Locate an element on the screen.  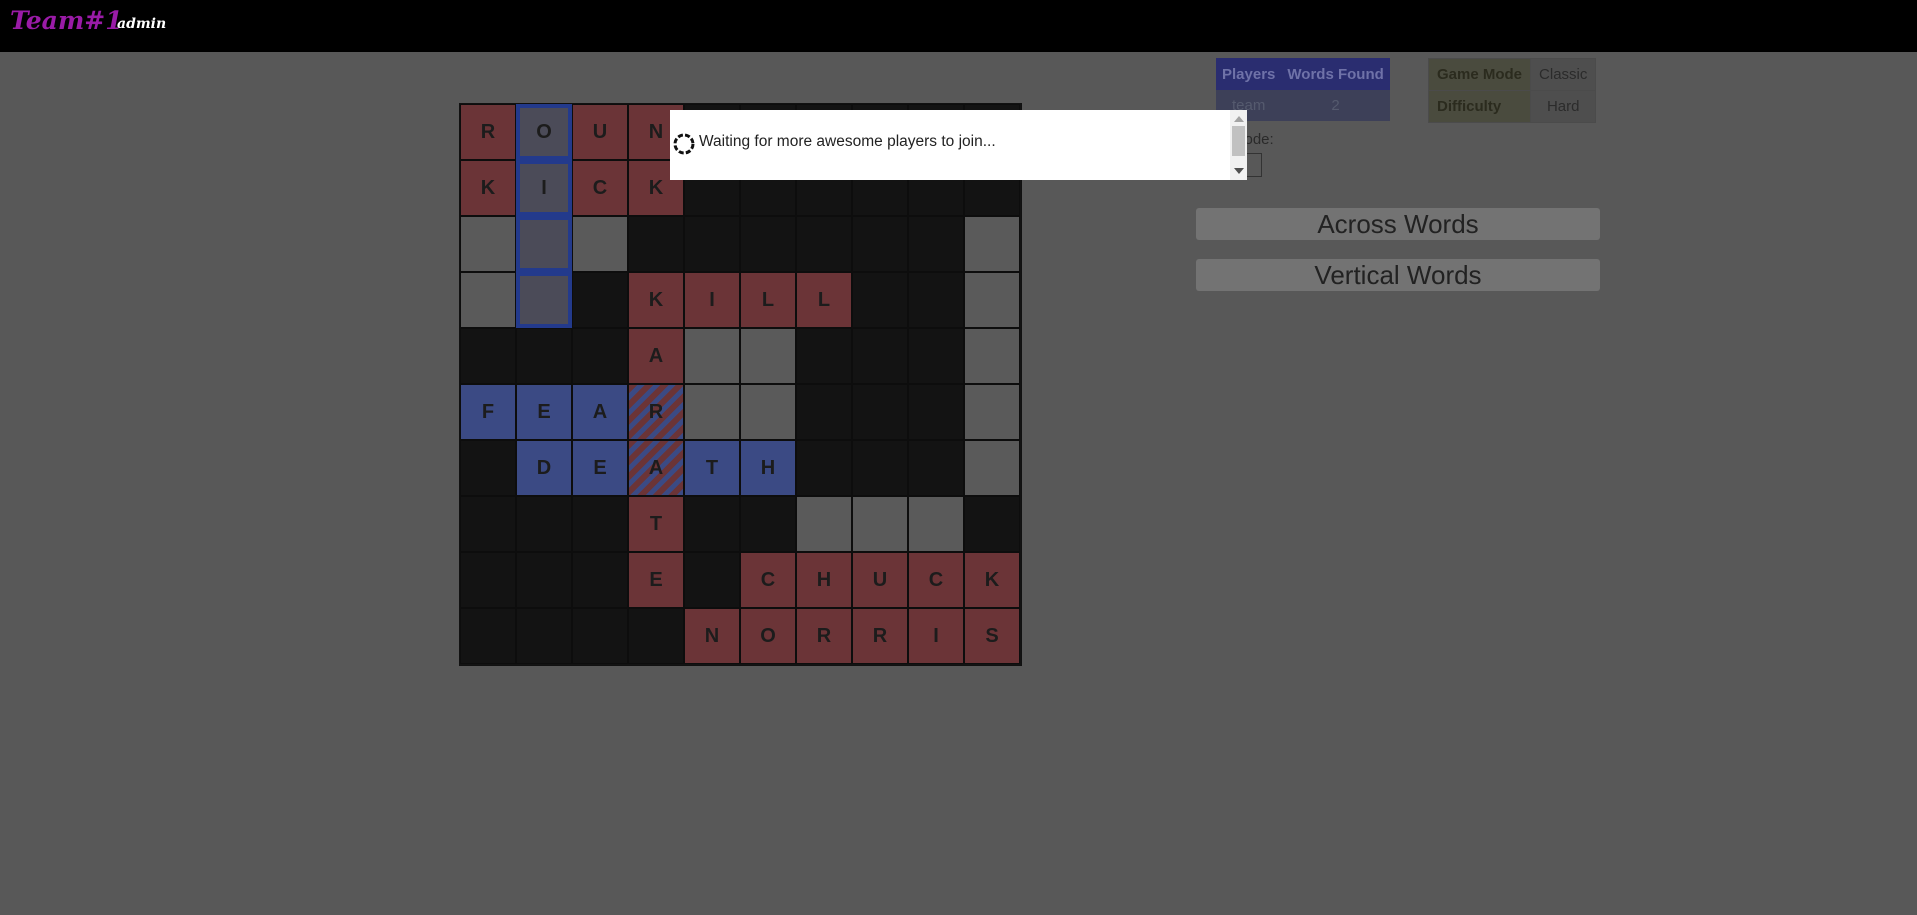
board-cell: N is located at coordinates (712, 636).